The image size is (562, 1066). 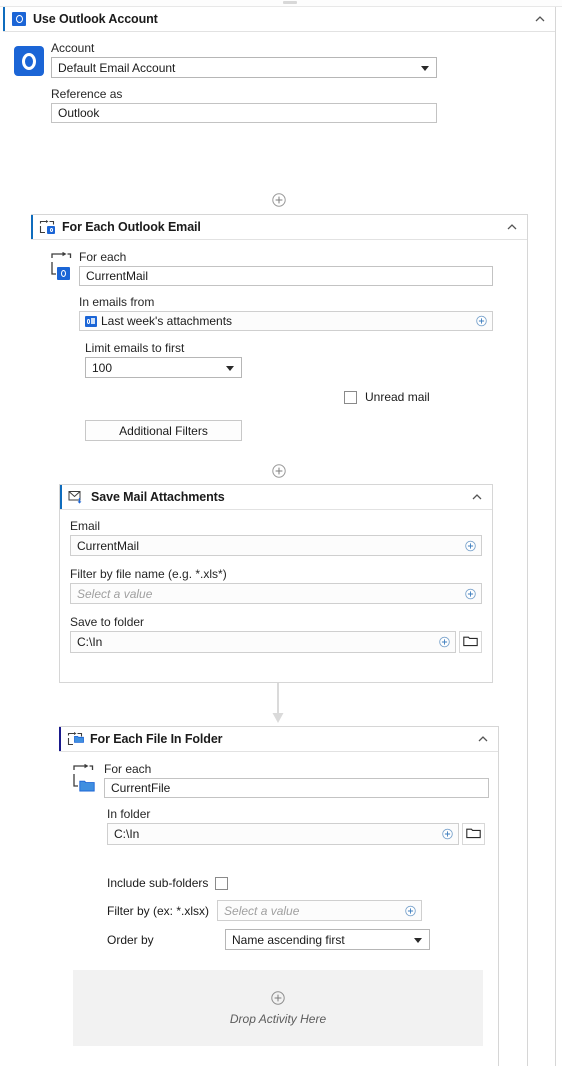 What do you see at coordinates (95, 19) in the screenshot?
I see `panel-title-use-outlook-account: Use Outlook Account` at bounding box center [95, 19].